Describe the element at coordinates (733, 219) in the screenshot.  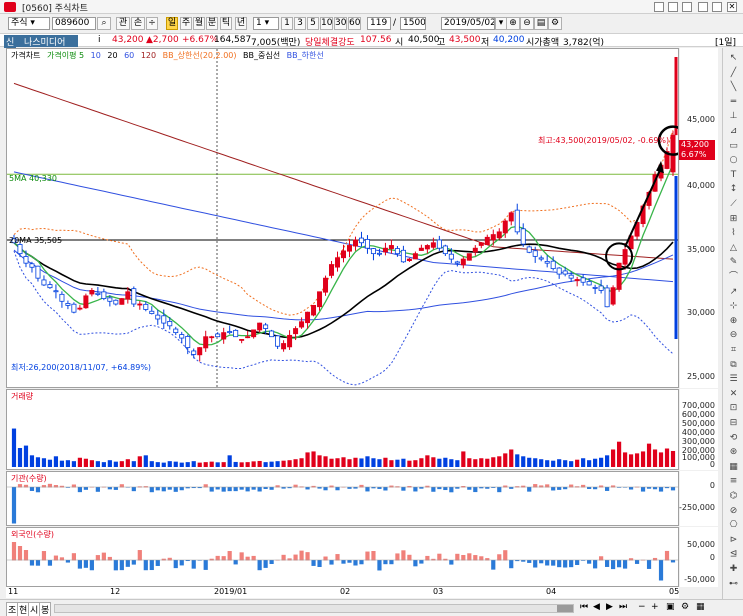
I see `drawing-tool-icon: ⊞` at that location.